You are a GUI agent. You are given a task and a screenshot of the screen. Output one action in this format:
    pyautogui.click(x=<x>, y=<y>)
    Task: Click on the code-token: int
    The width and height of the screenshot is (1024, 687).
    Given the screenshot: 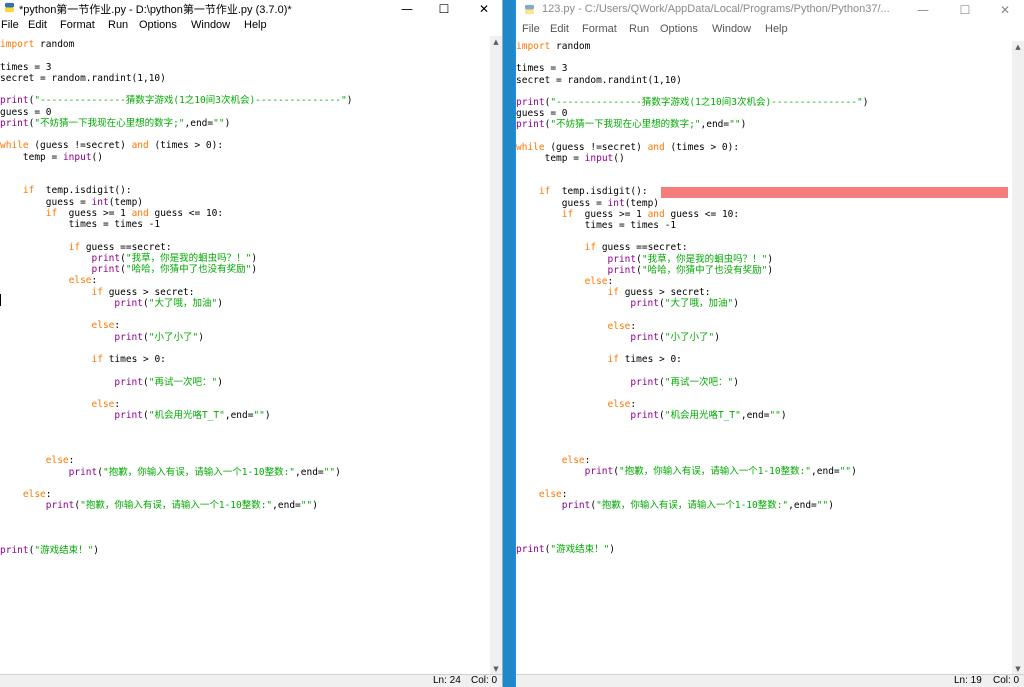 What is the action you would take?
    pyautogui.click(x=100, y=202)
    